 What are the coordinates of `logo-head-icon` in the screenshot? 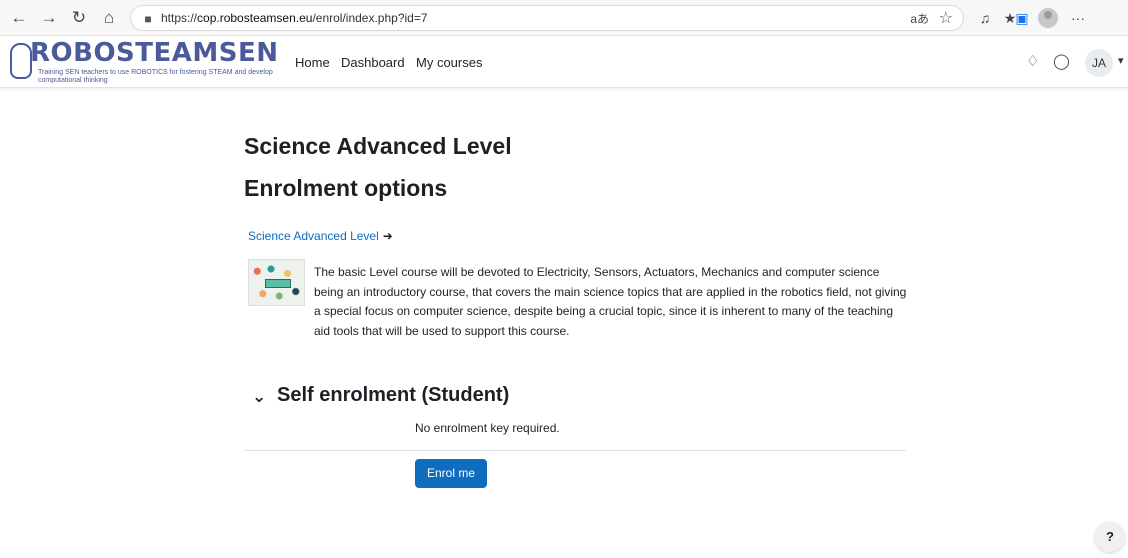 It's located at (21, 61).